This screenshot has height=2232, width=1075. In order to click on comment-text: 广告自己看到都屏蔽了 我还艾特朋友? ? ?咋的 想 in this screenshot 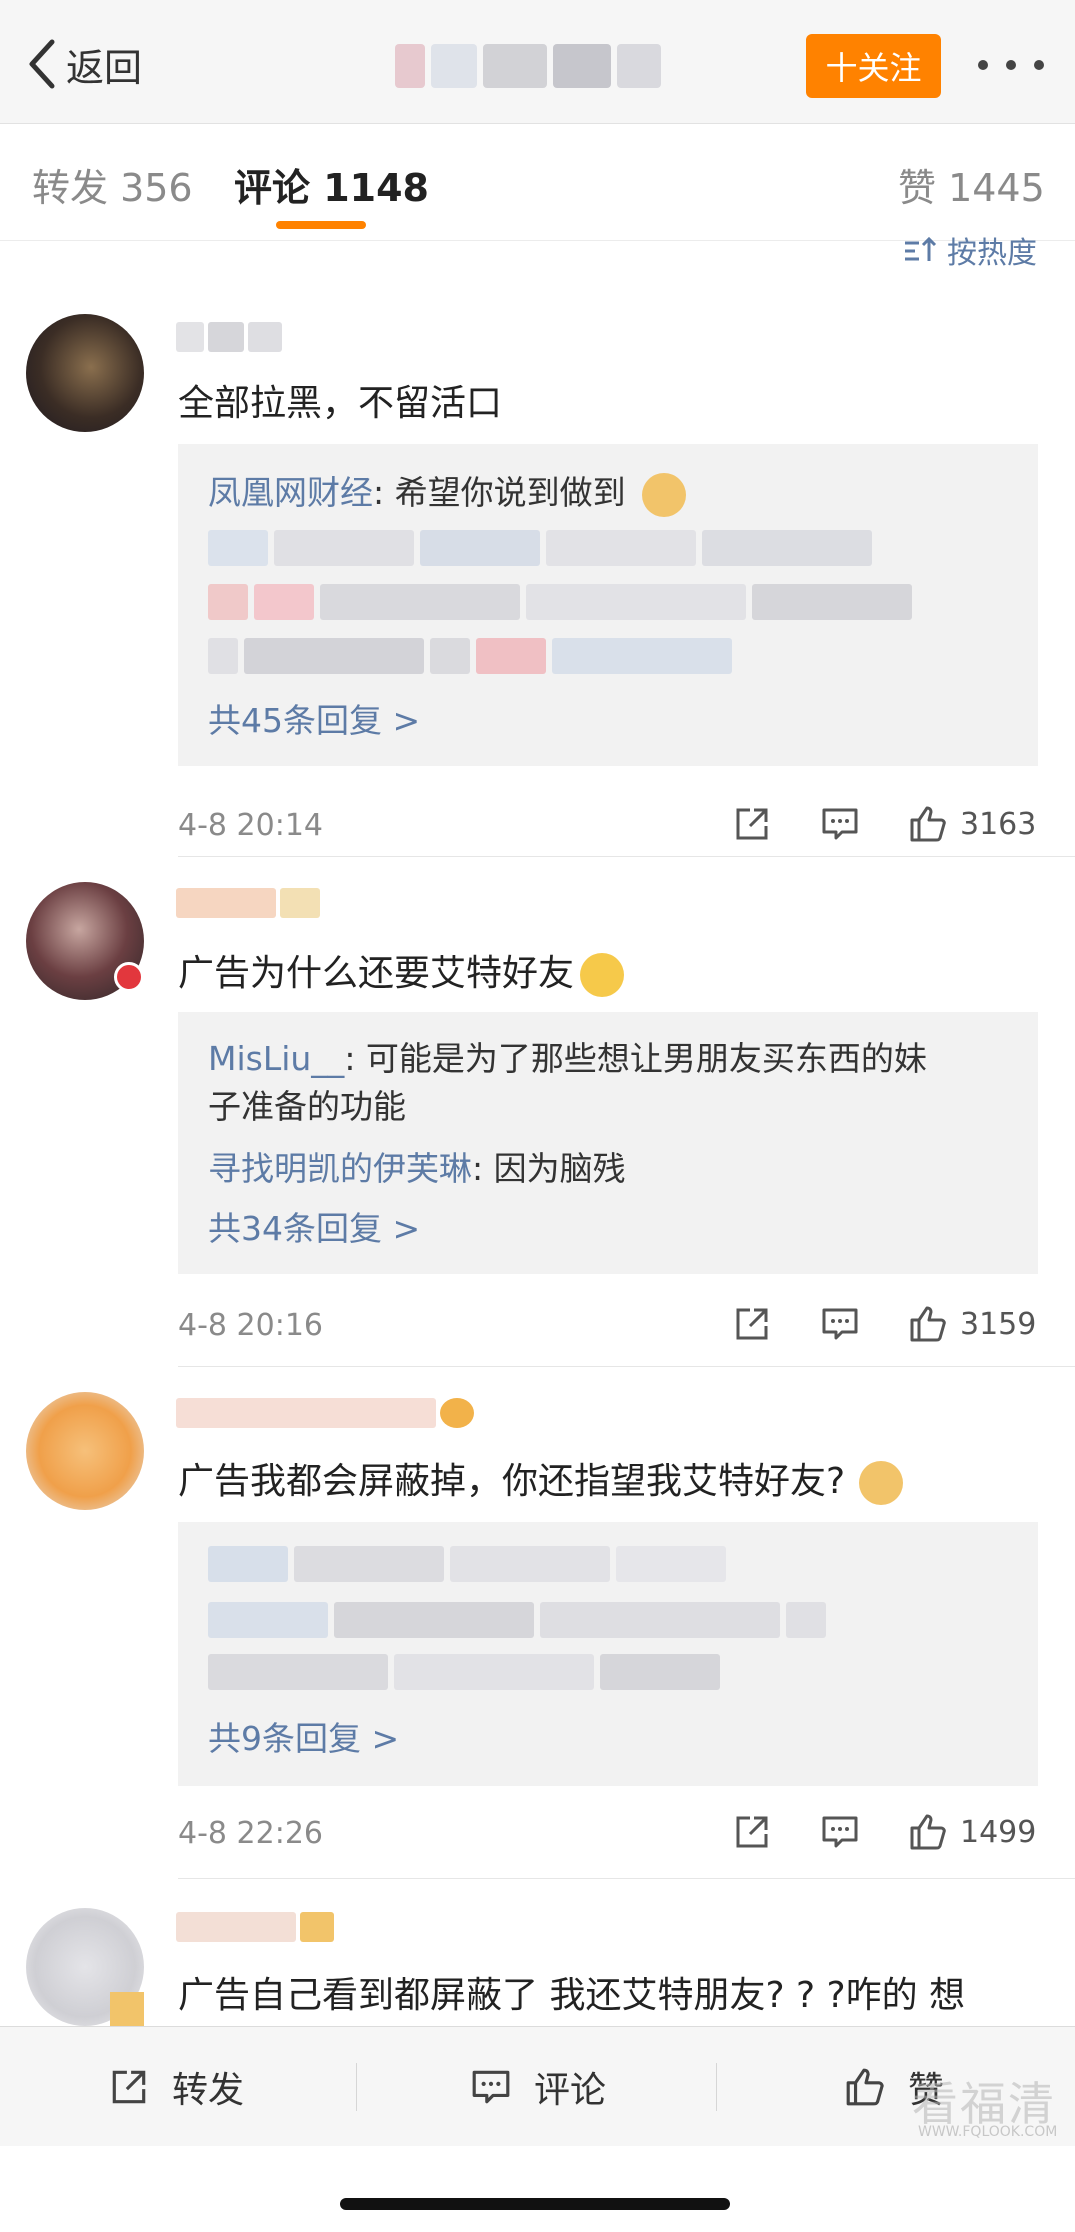, I will do `click(572, 1995)`.